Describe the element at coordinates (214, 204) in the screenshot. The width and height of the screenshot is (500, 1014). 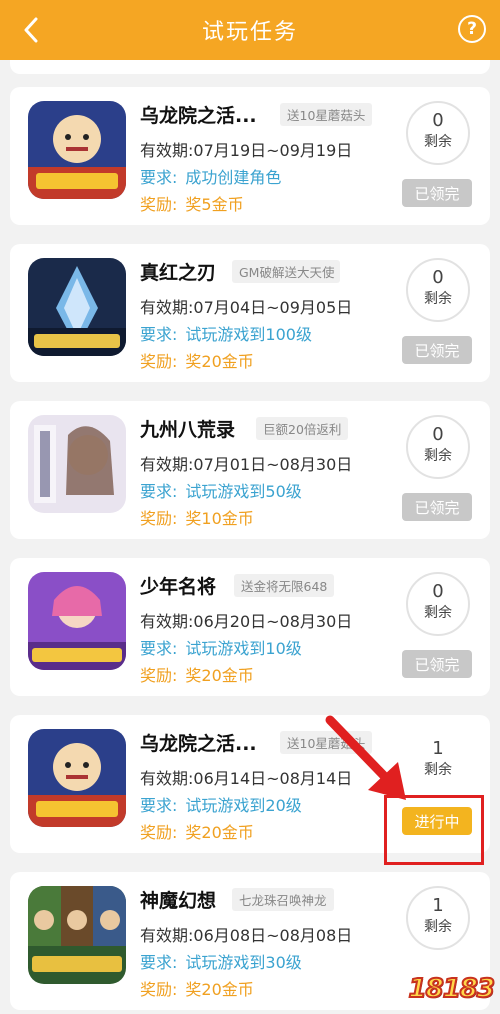
I see `reward-value: 奖5金币` at that location.